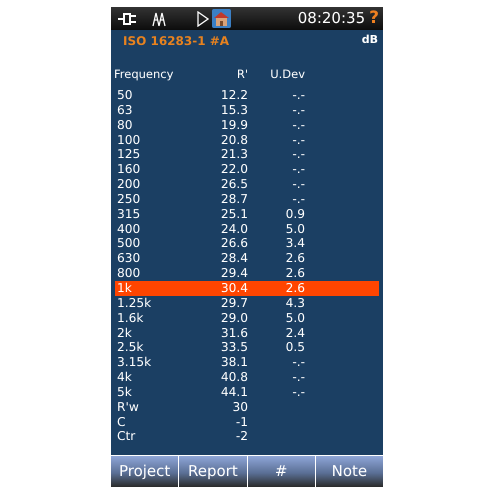 This screenshot has width=495, height=495. Describe the element at coordinates (247, 244) in the screenshot. I see `table-row: 500 26.6 3.4` at that location.